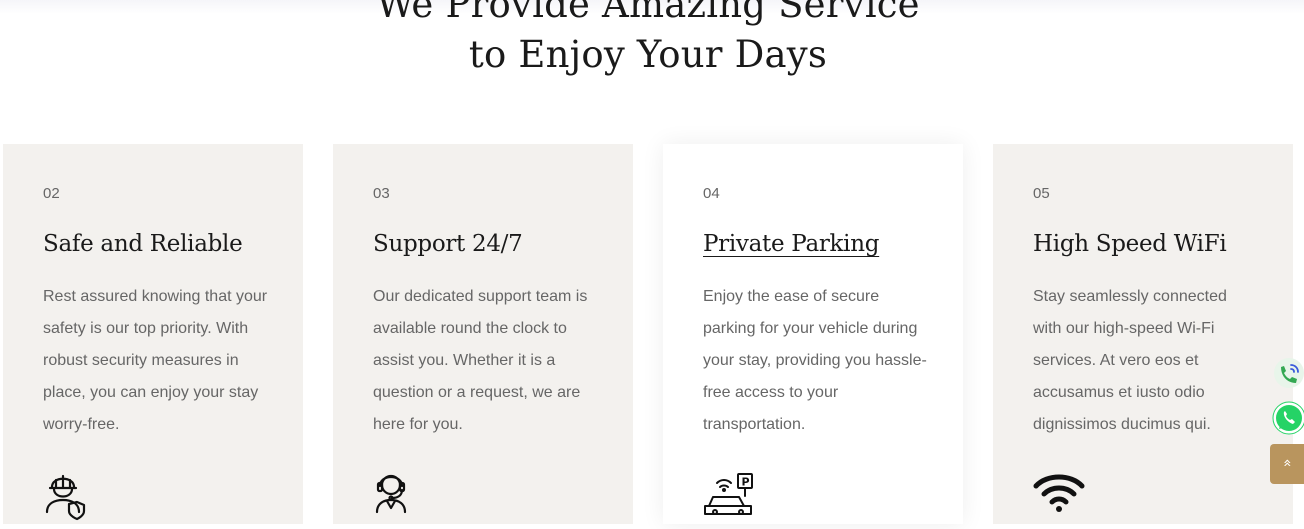 The width and height of the screenshot is (1304, 529). I want to click on call-button, so click(1287, 373).